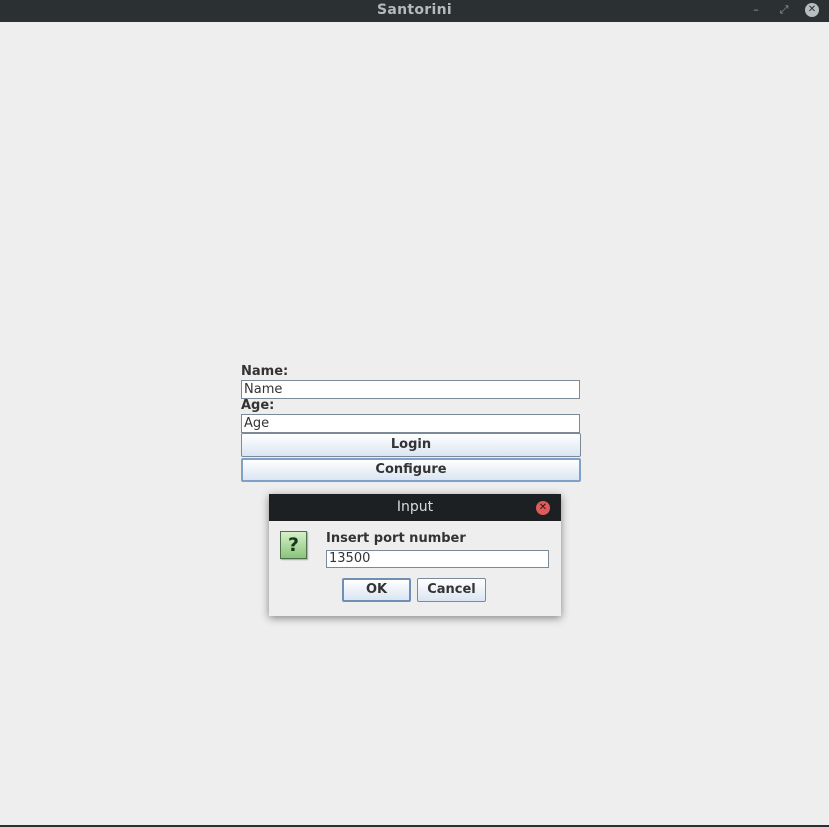 This screenshot has width=829, height=827. I want to click on window-title: Santorini, so click(414, 10).